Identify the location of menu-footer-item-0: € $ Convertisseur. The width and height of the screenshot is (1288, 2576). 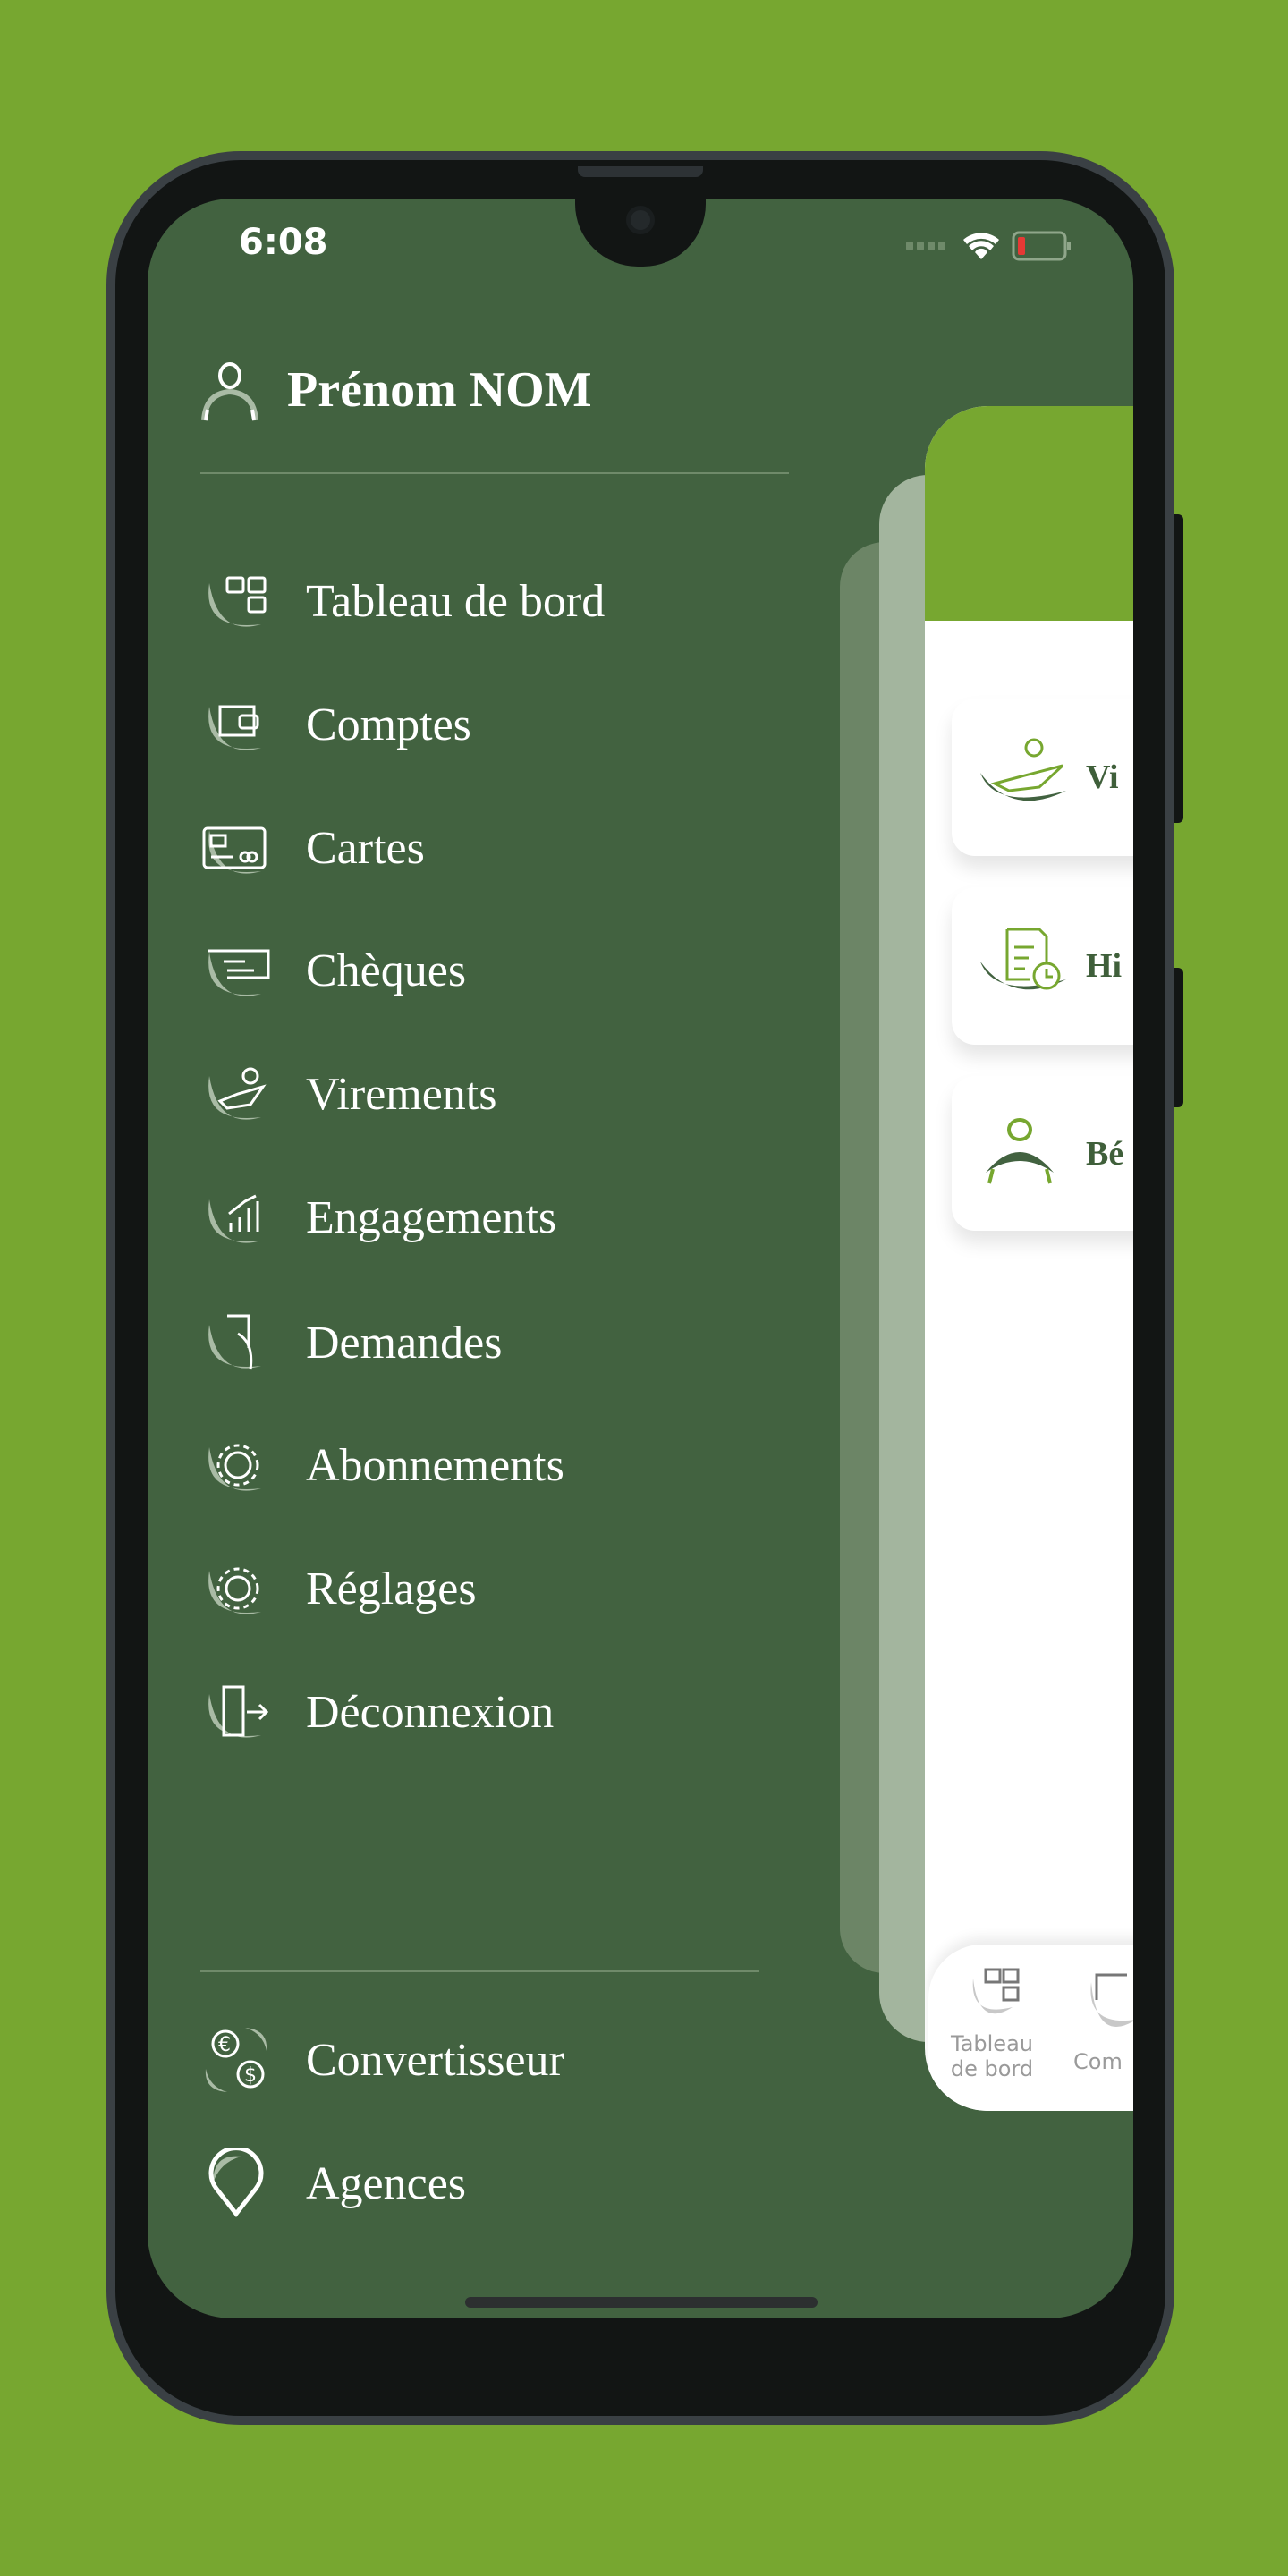
(513, 2060).